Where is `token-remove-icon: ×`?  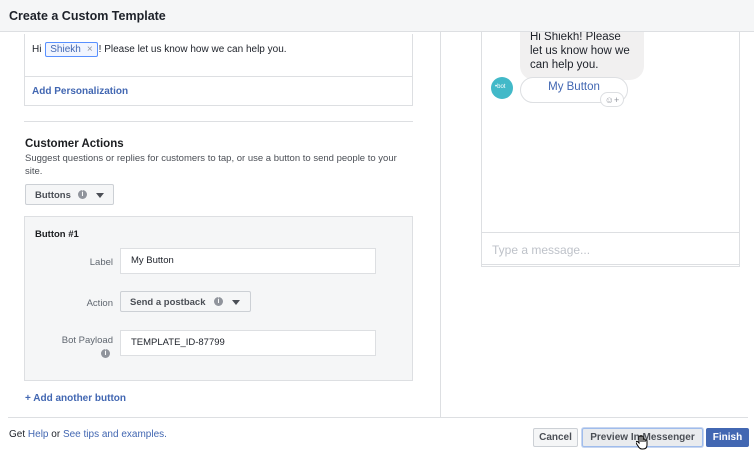
token-remove-icon: × is located at coordinates (90, 49).